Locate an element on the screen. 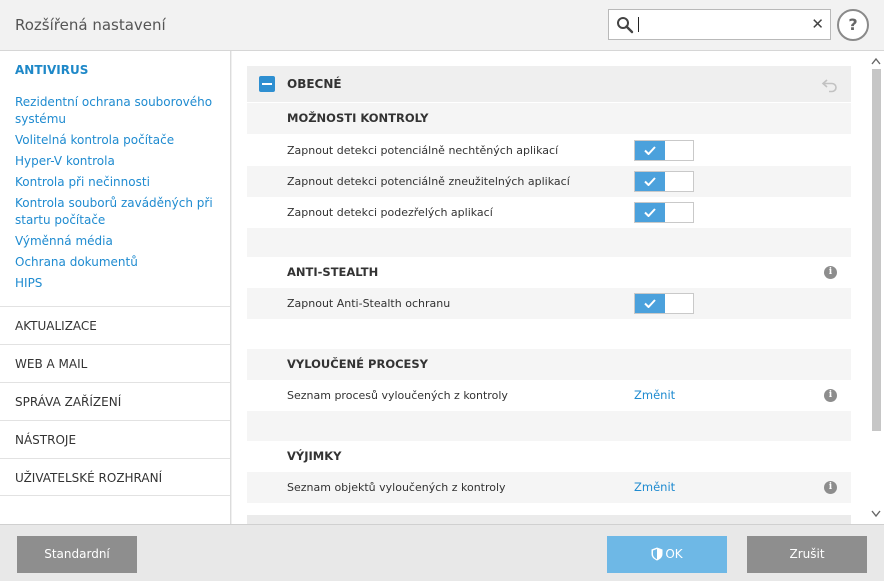  group-title: ANTI-STEALTH is located at coordinates (333, 272).